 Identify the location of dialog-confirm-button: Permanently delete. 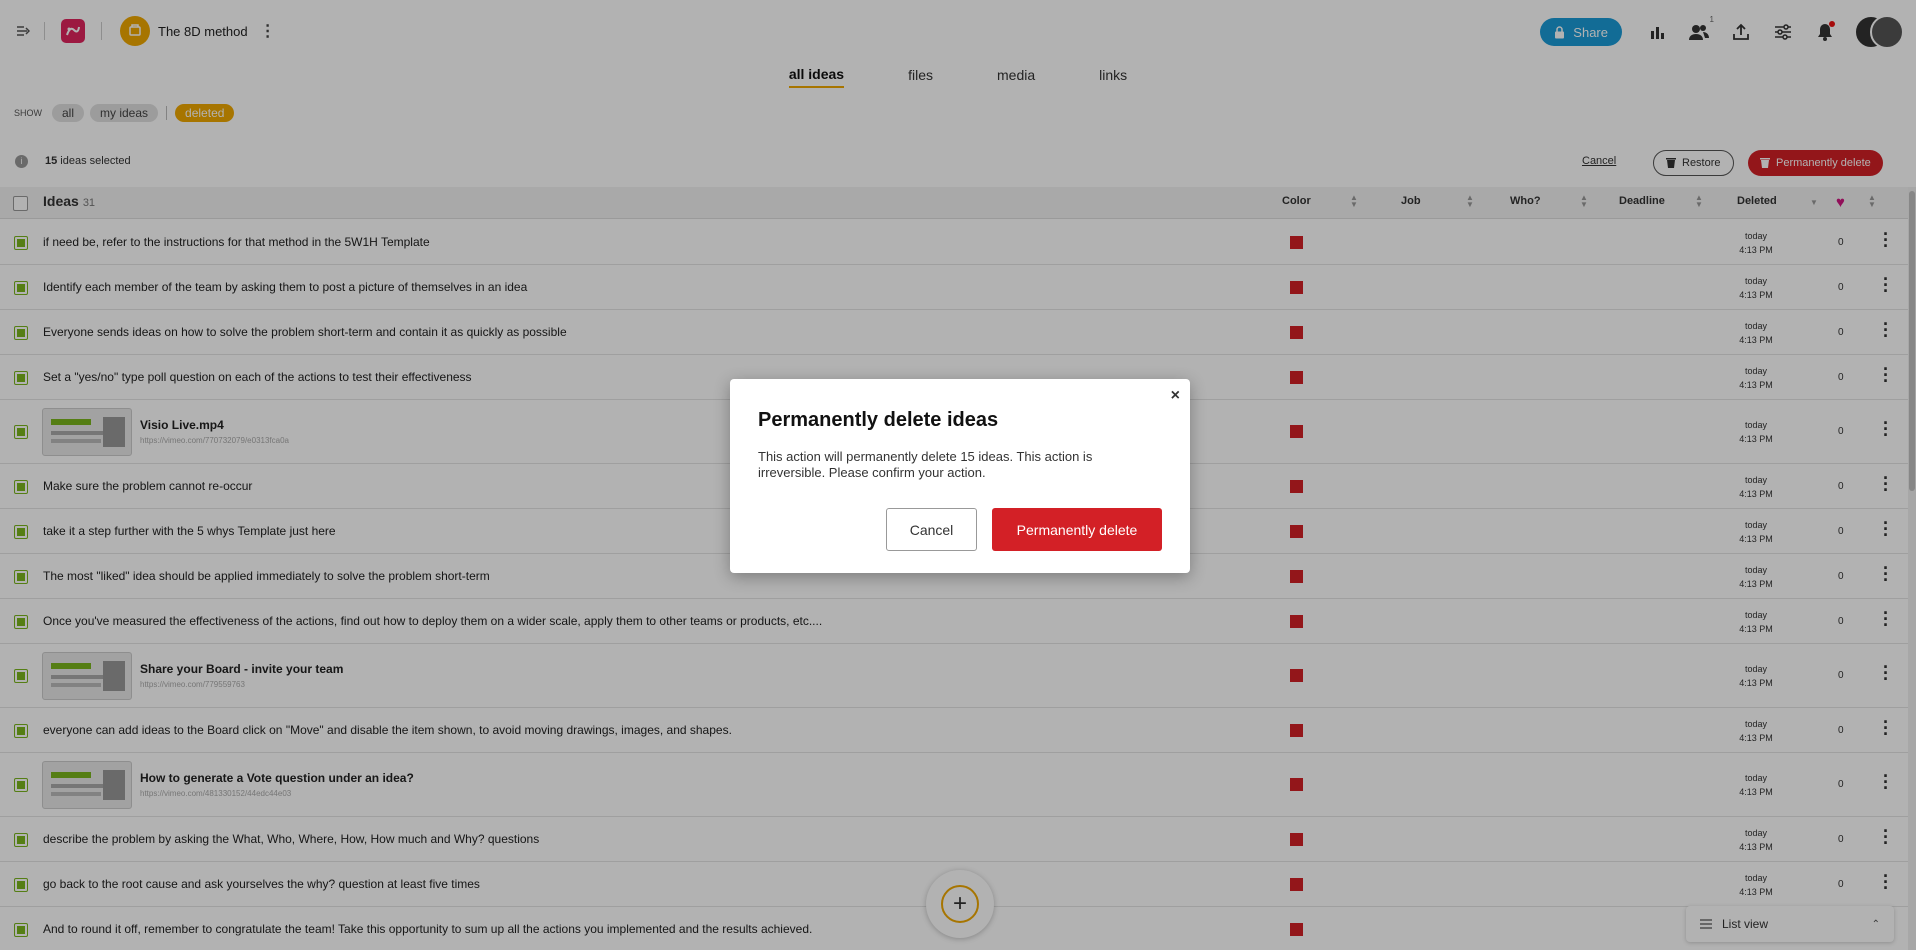
(1077, 529).